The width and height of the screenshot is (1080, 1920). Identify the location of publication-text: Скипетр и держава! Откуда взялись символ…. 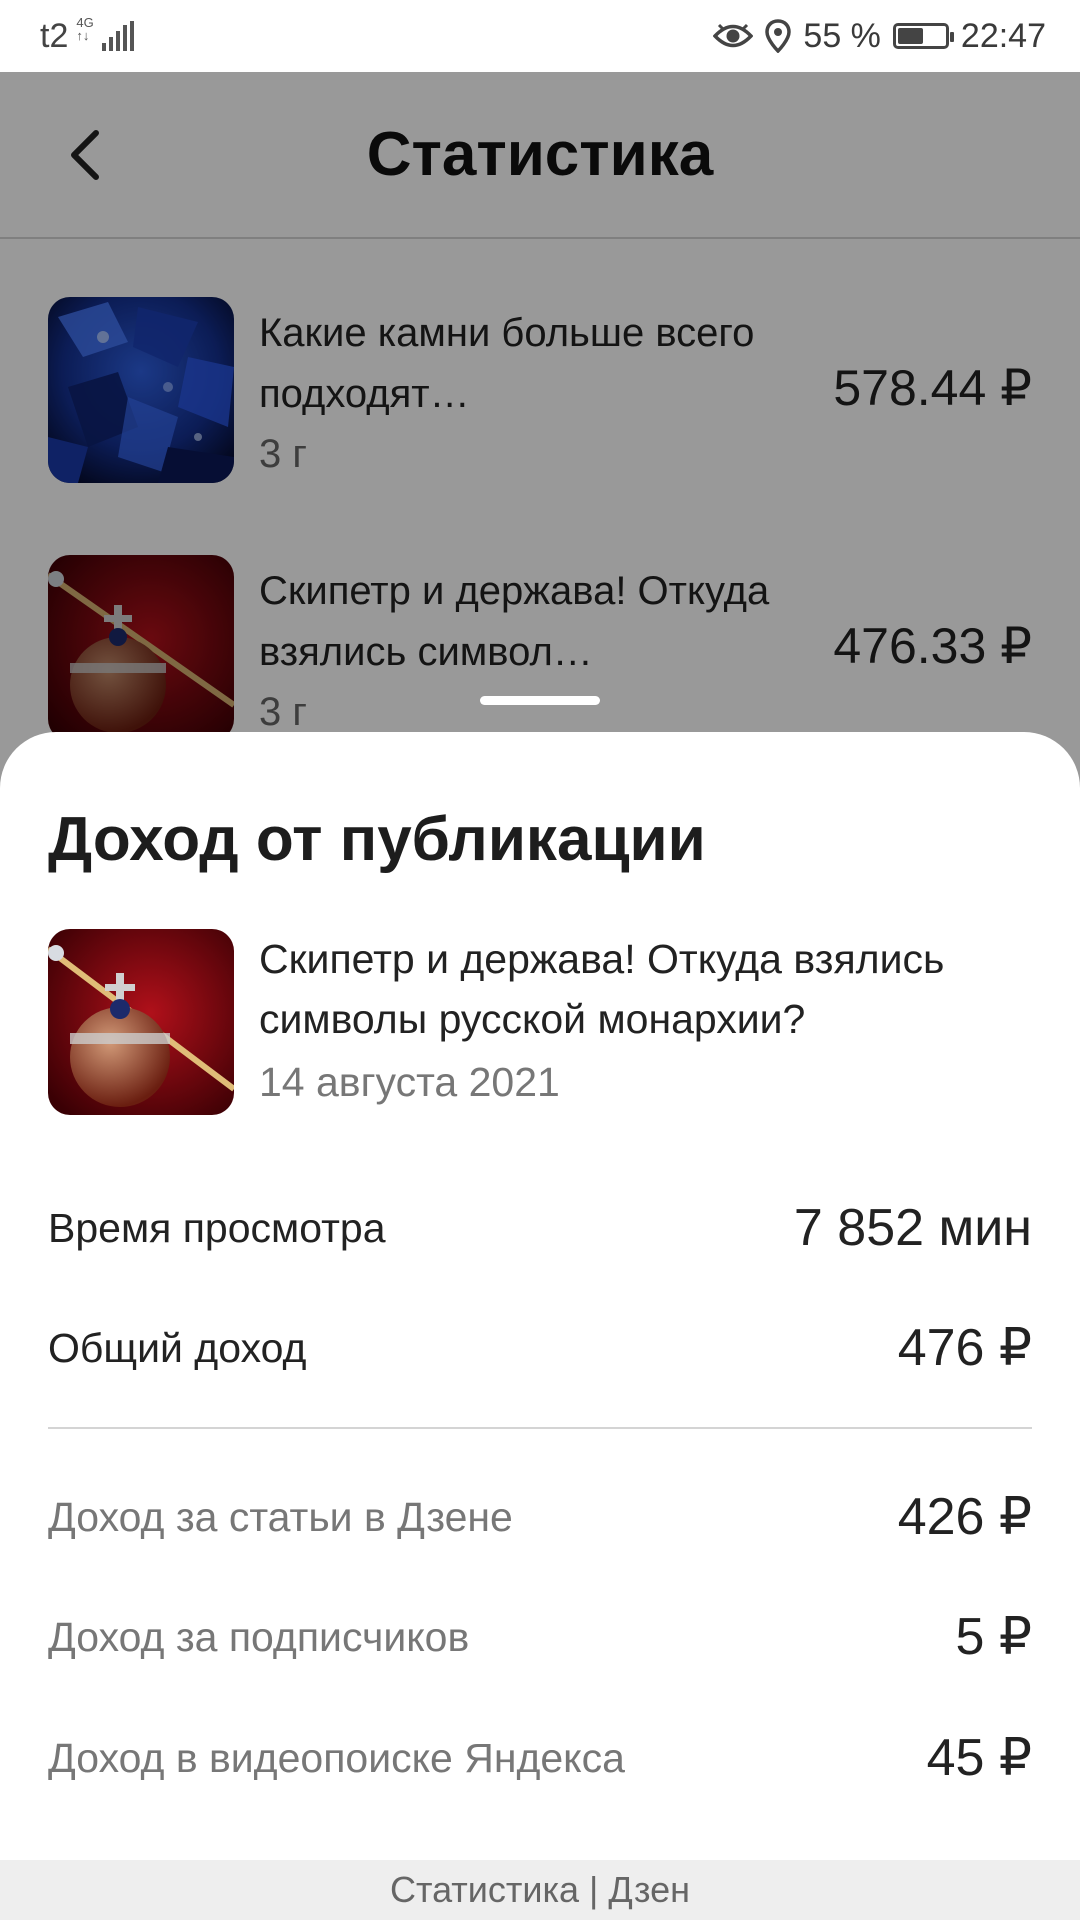
(644, 1022).